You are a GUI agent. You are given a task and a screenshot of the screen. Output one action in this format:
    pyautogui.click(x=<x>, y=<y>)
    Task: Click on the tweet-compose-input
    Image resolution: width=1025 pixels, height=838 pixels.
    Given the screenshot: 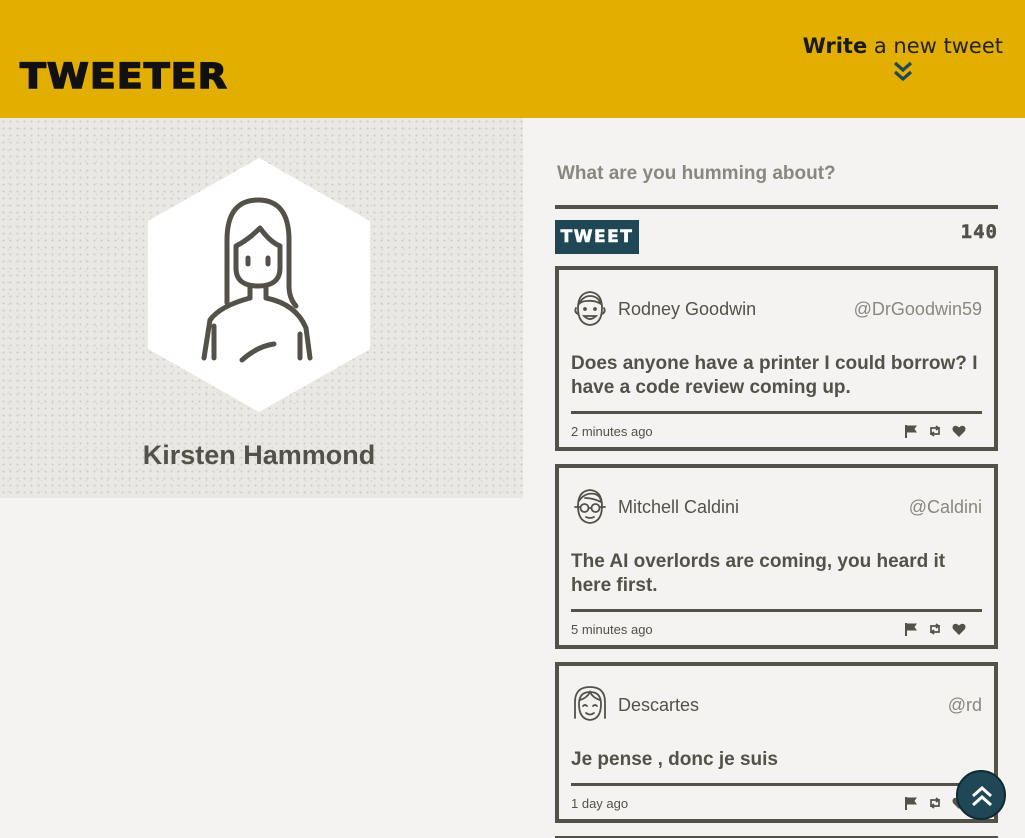 What is the action you would take?
    pyautogui.click(x=776, y=174)
    